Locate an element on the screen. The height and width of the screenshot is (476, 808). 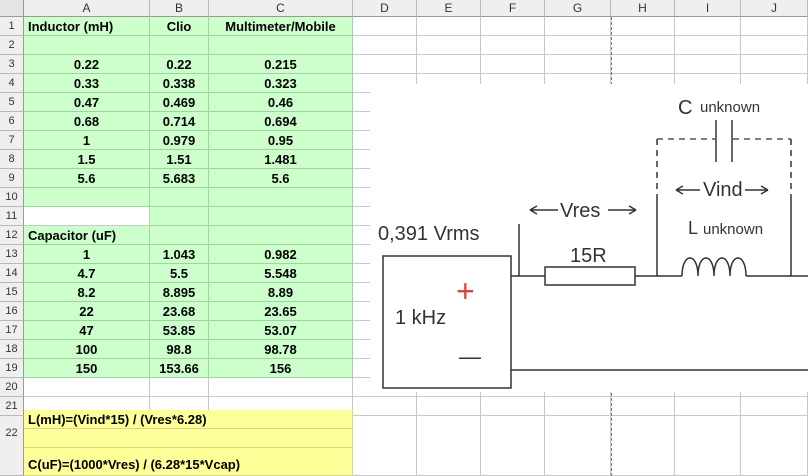
column-header-f: F is located at coordinates (513, 8).